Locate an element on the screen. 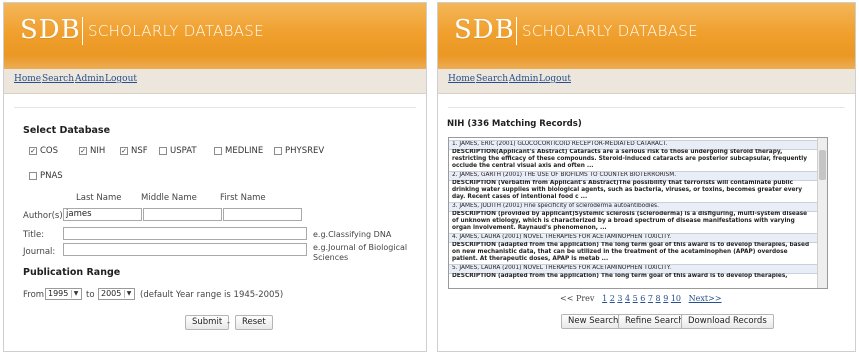 The height and width of the screenshot is (354, 859). page-link: 2 is located at coordinates (612, 298).